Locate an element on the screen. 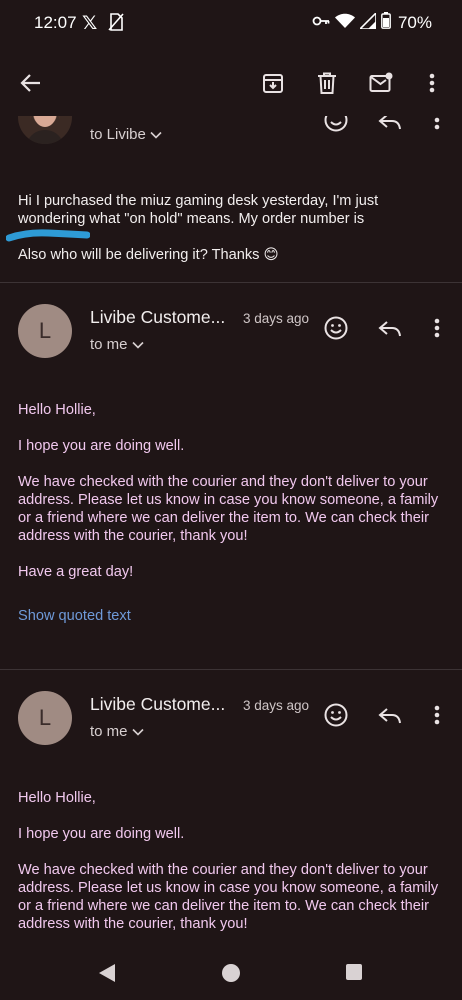 Image resolution: width=462 pixels, height=1000 pixels. avatar is located at coordinates (45, 130).